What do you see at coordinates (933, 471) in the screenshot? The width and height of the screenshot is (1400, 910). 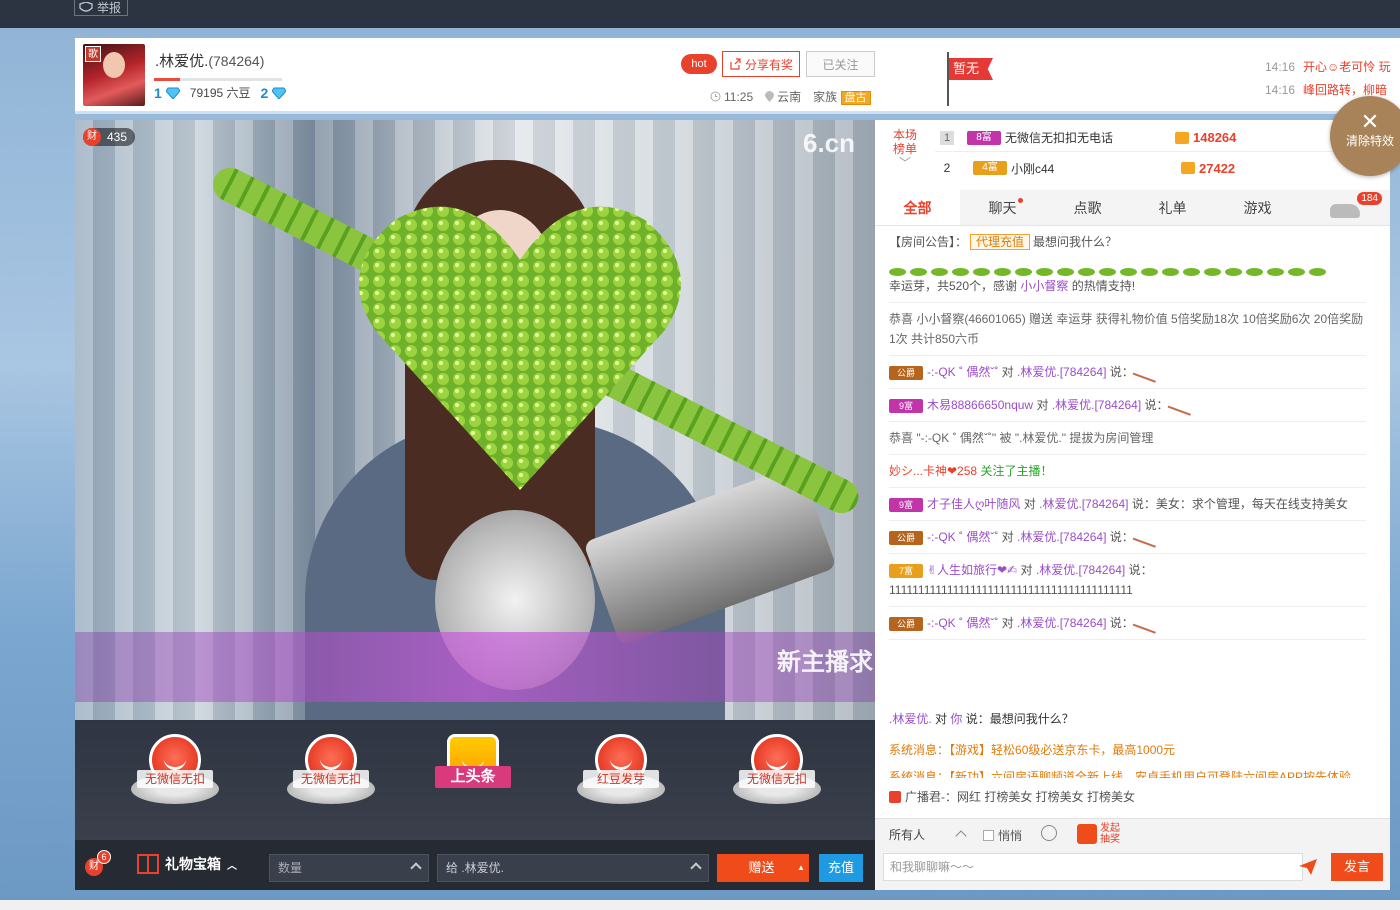 I see `chat-user: 妙シ...卡神❤258` at bounding box center [933, 471].